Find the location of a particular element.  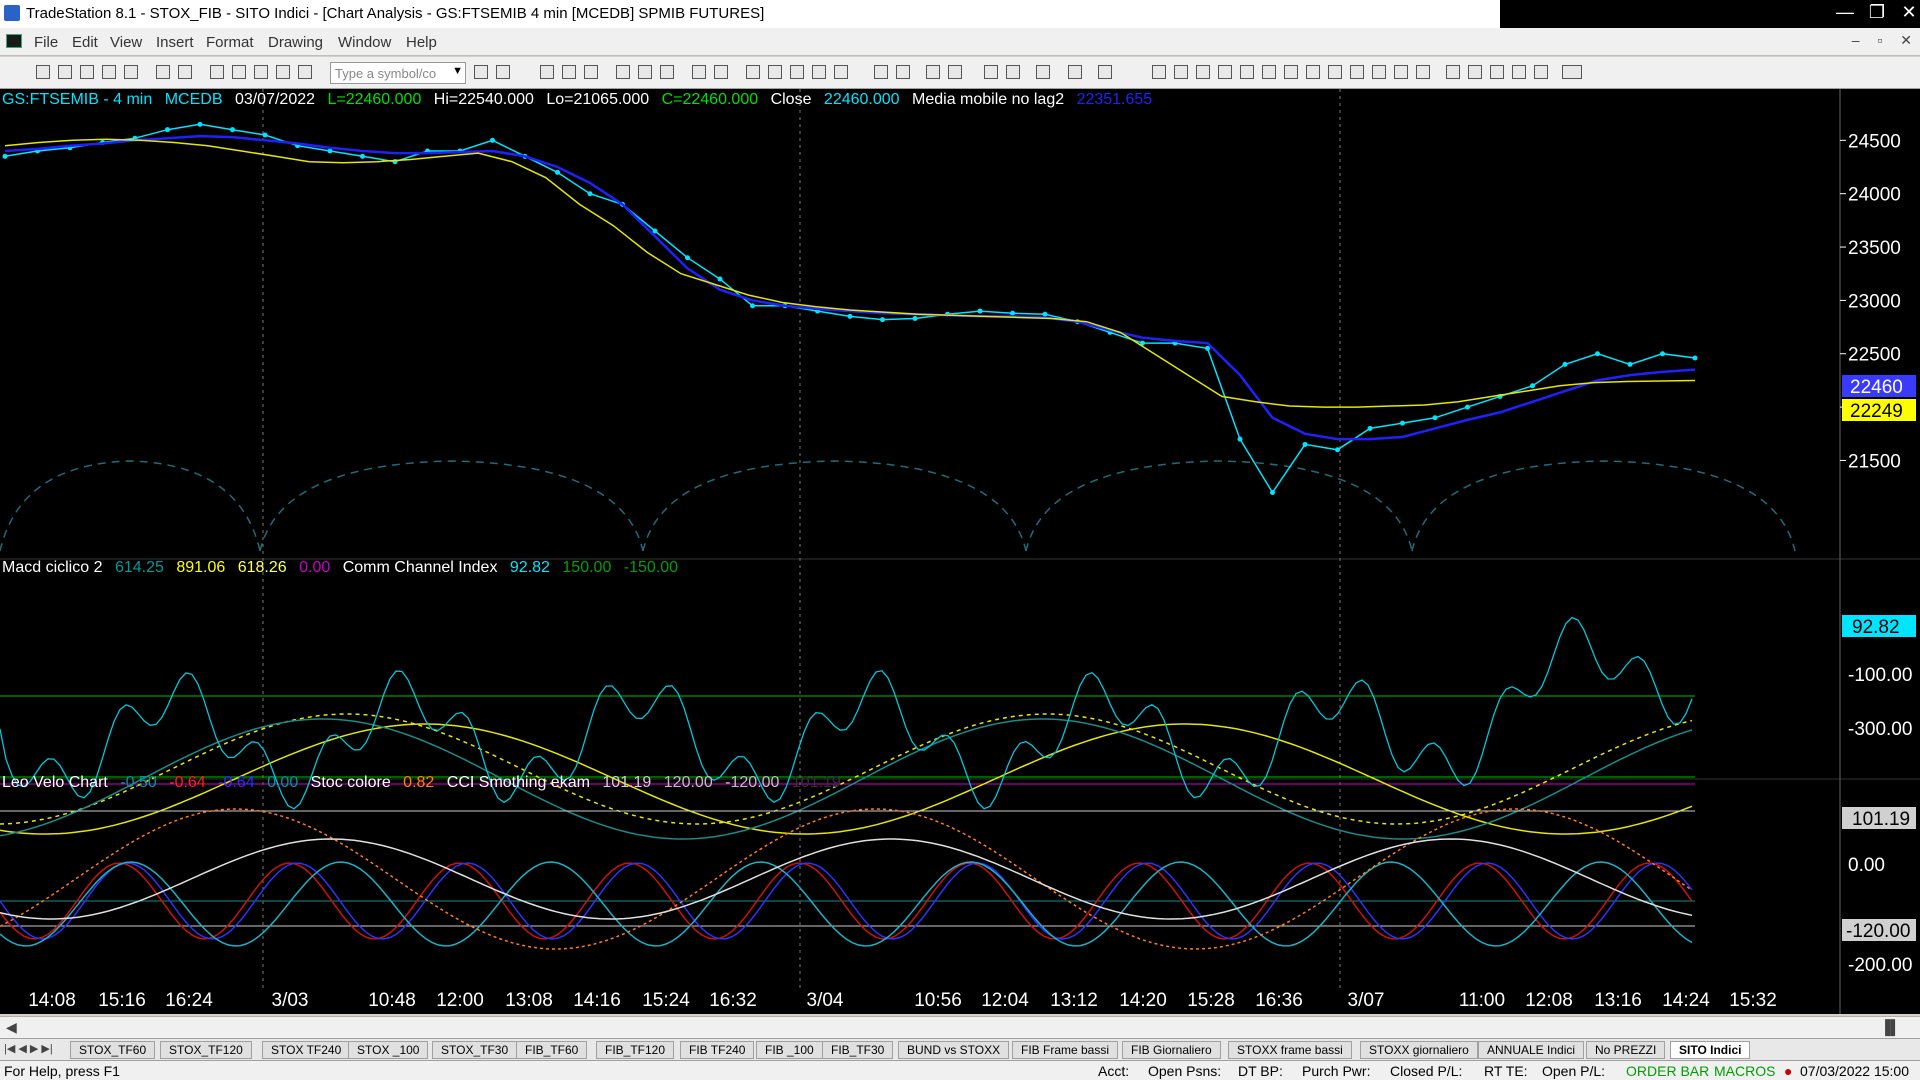

tab-stox-tf240: STOX TF240 is located at coordinates (306, 1050).